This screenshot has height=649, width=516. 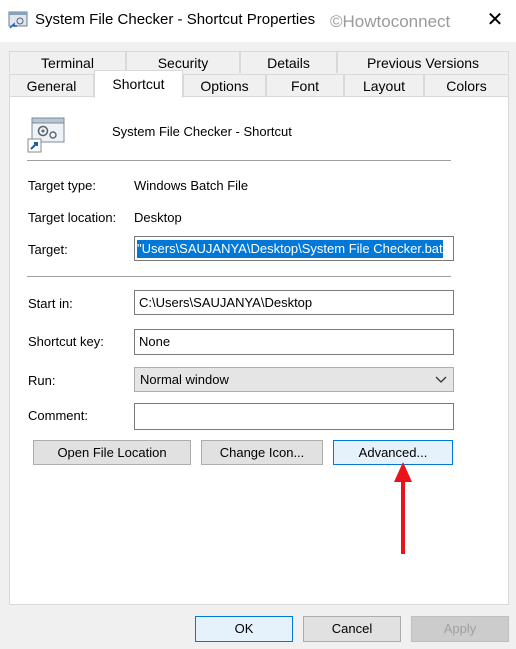 I want to click on tab-shortcut: Shortcut, so click(x=138, y=84).